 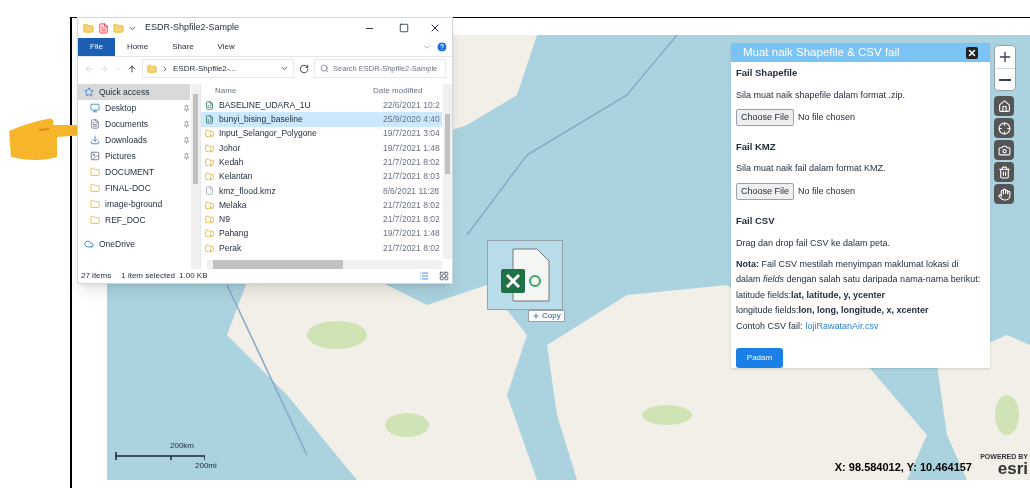 What do you see at coordinates (134, 220) in the screenshot?
I see `nav-item: REF_DOC` at bounding box center [134, 220].